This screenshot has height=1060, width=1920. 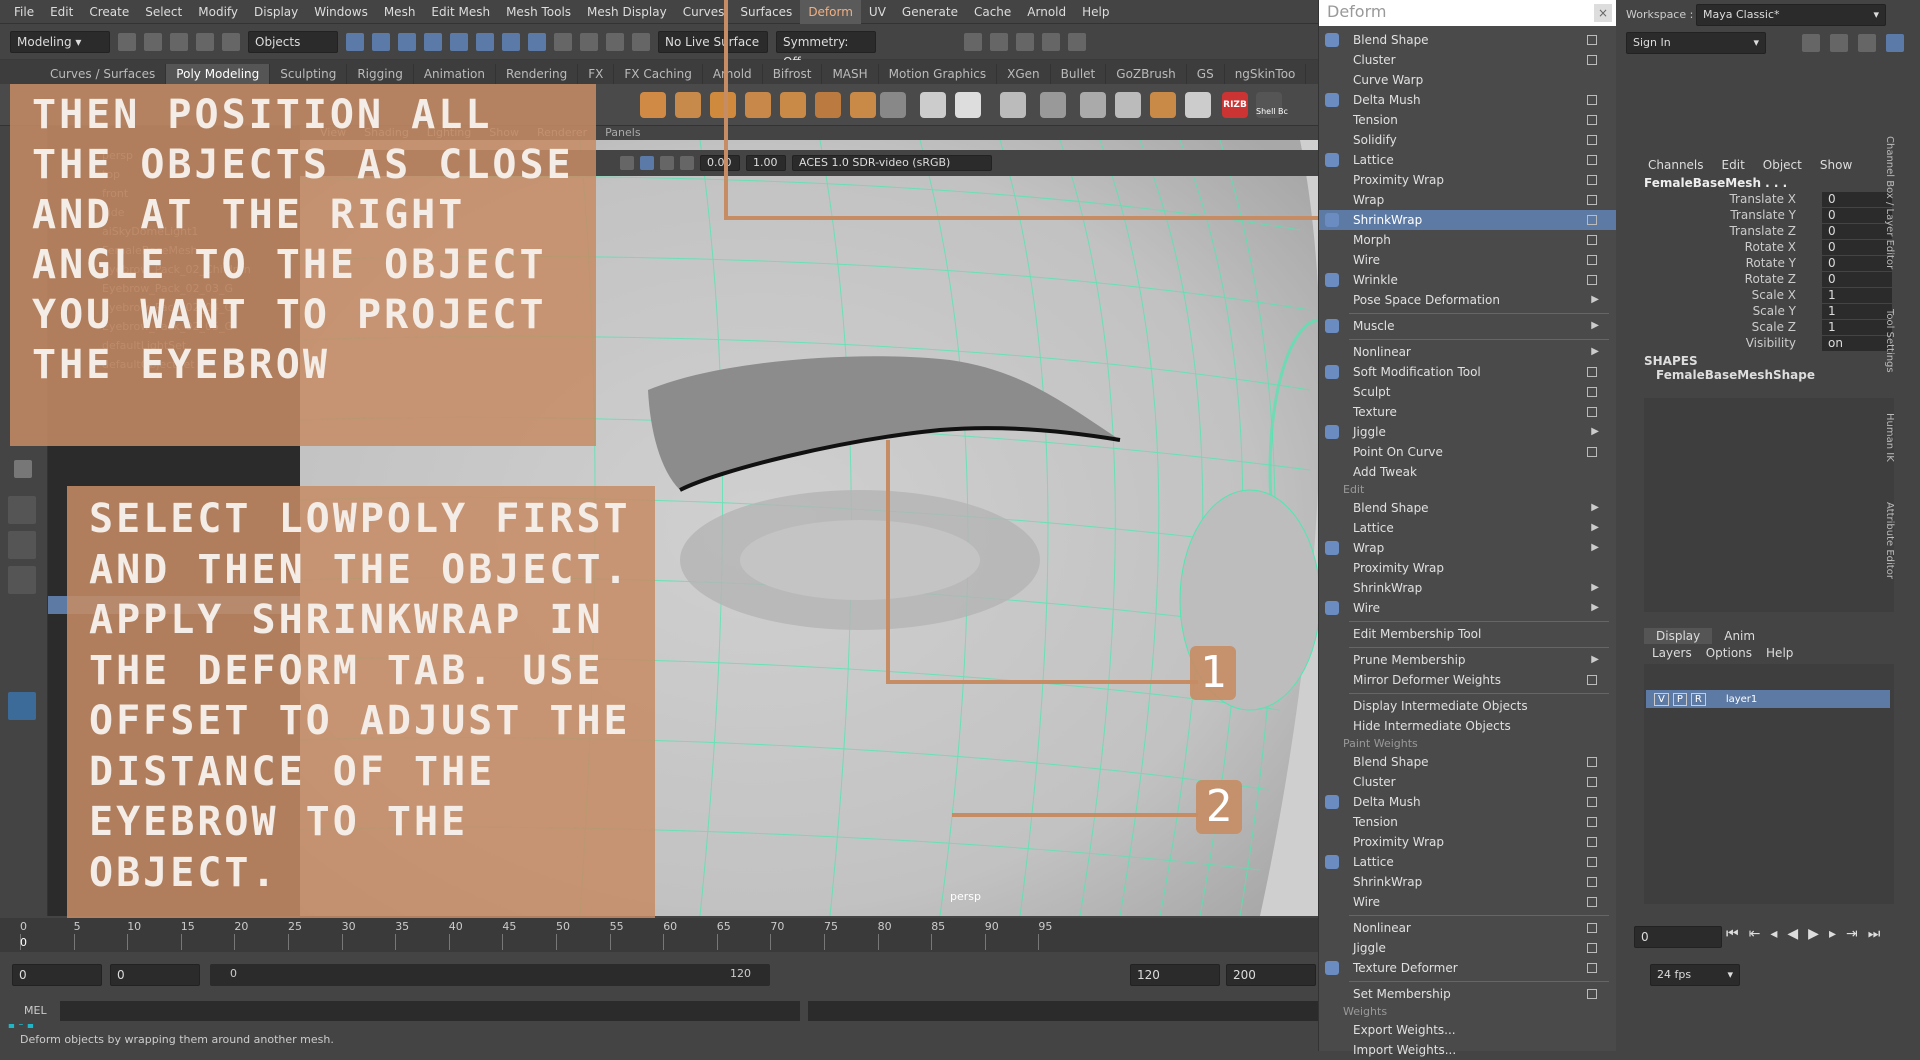 What do you see at coordinates (218, 12) in the screenshot?
I see `menu-modify: Modify` at bounding box center [218, 12].